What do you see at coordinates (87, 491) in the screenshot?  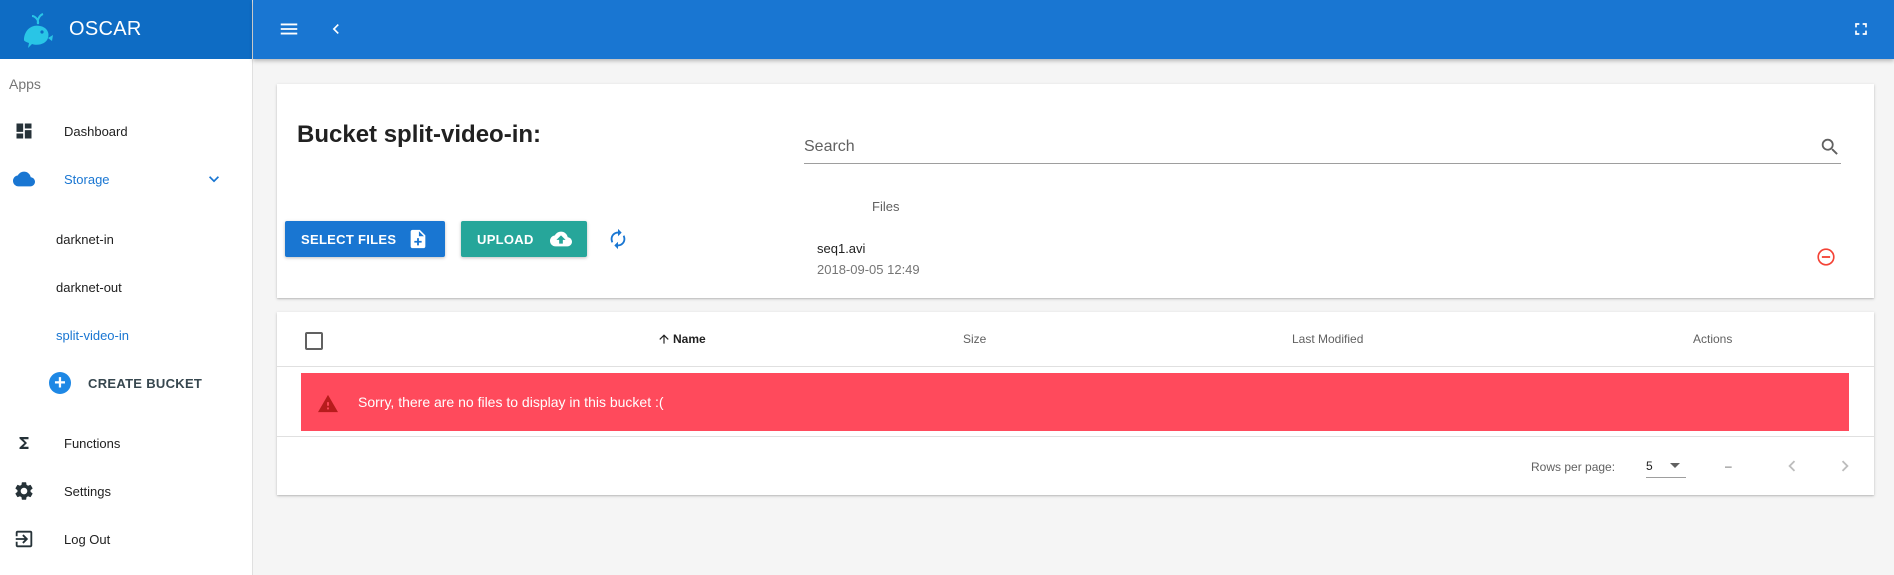 I see `sidebar-item-label: Settings` at bounding box center [87, 491].